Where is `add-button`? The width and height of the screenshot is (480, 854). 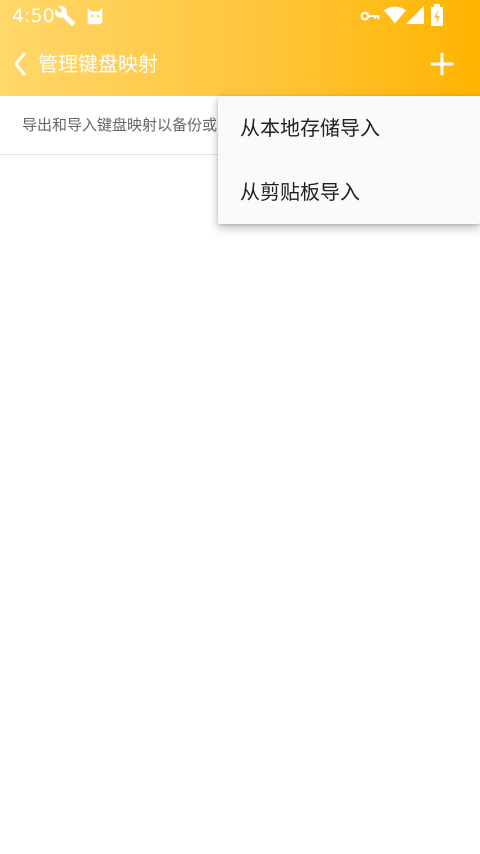 add-button is located at coordinates (442, 64).